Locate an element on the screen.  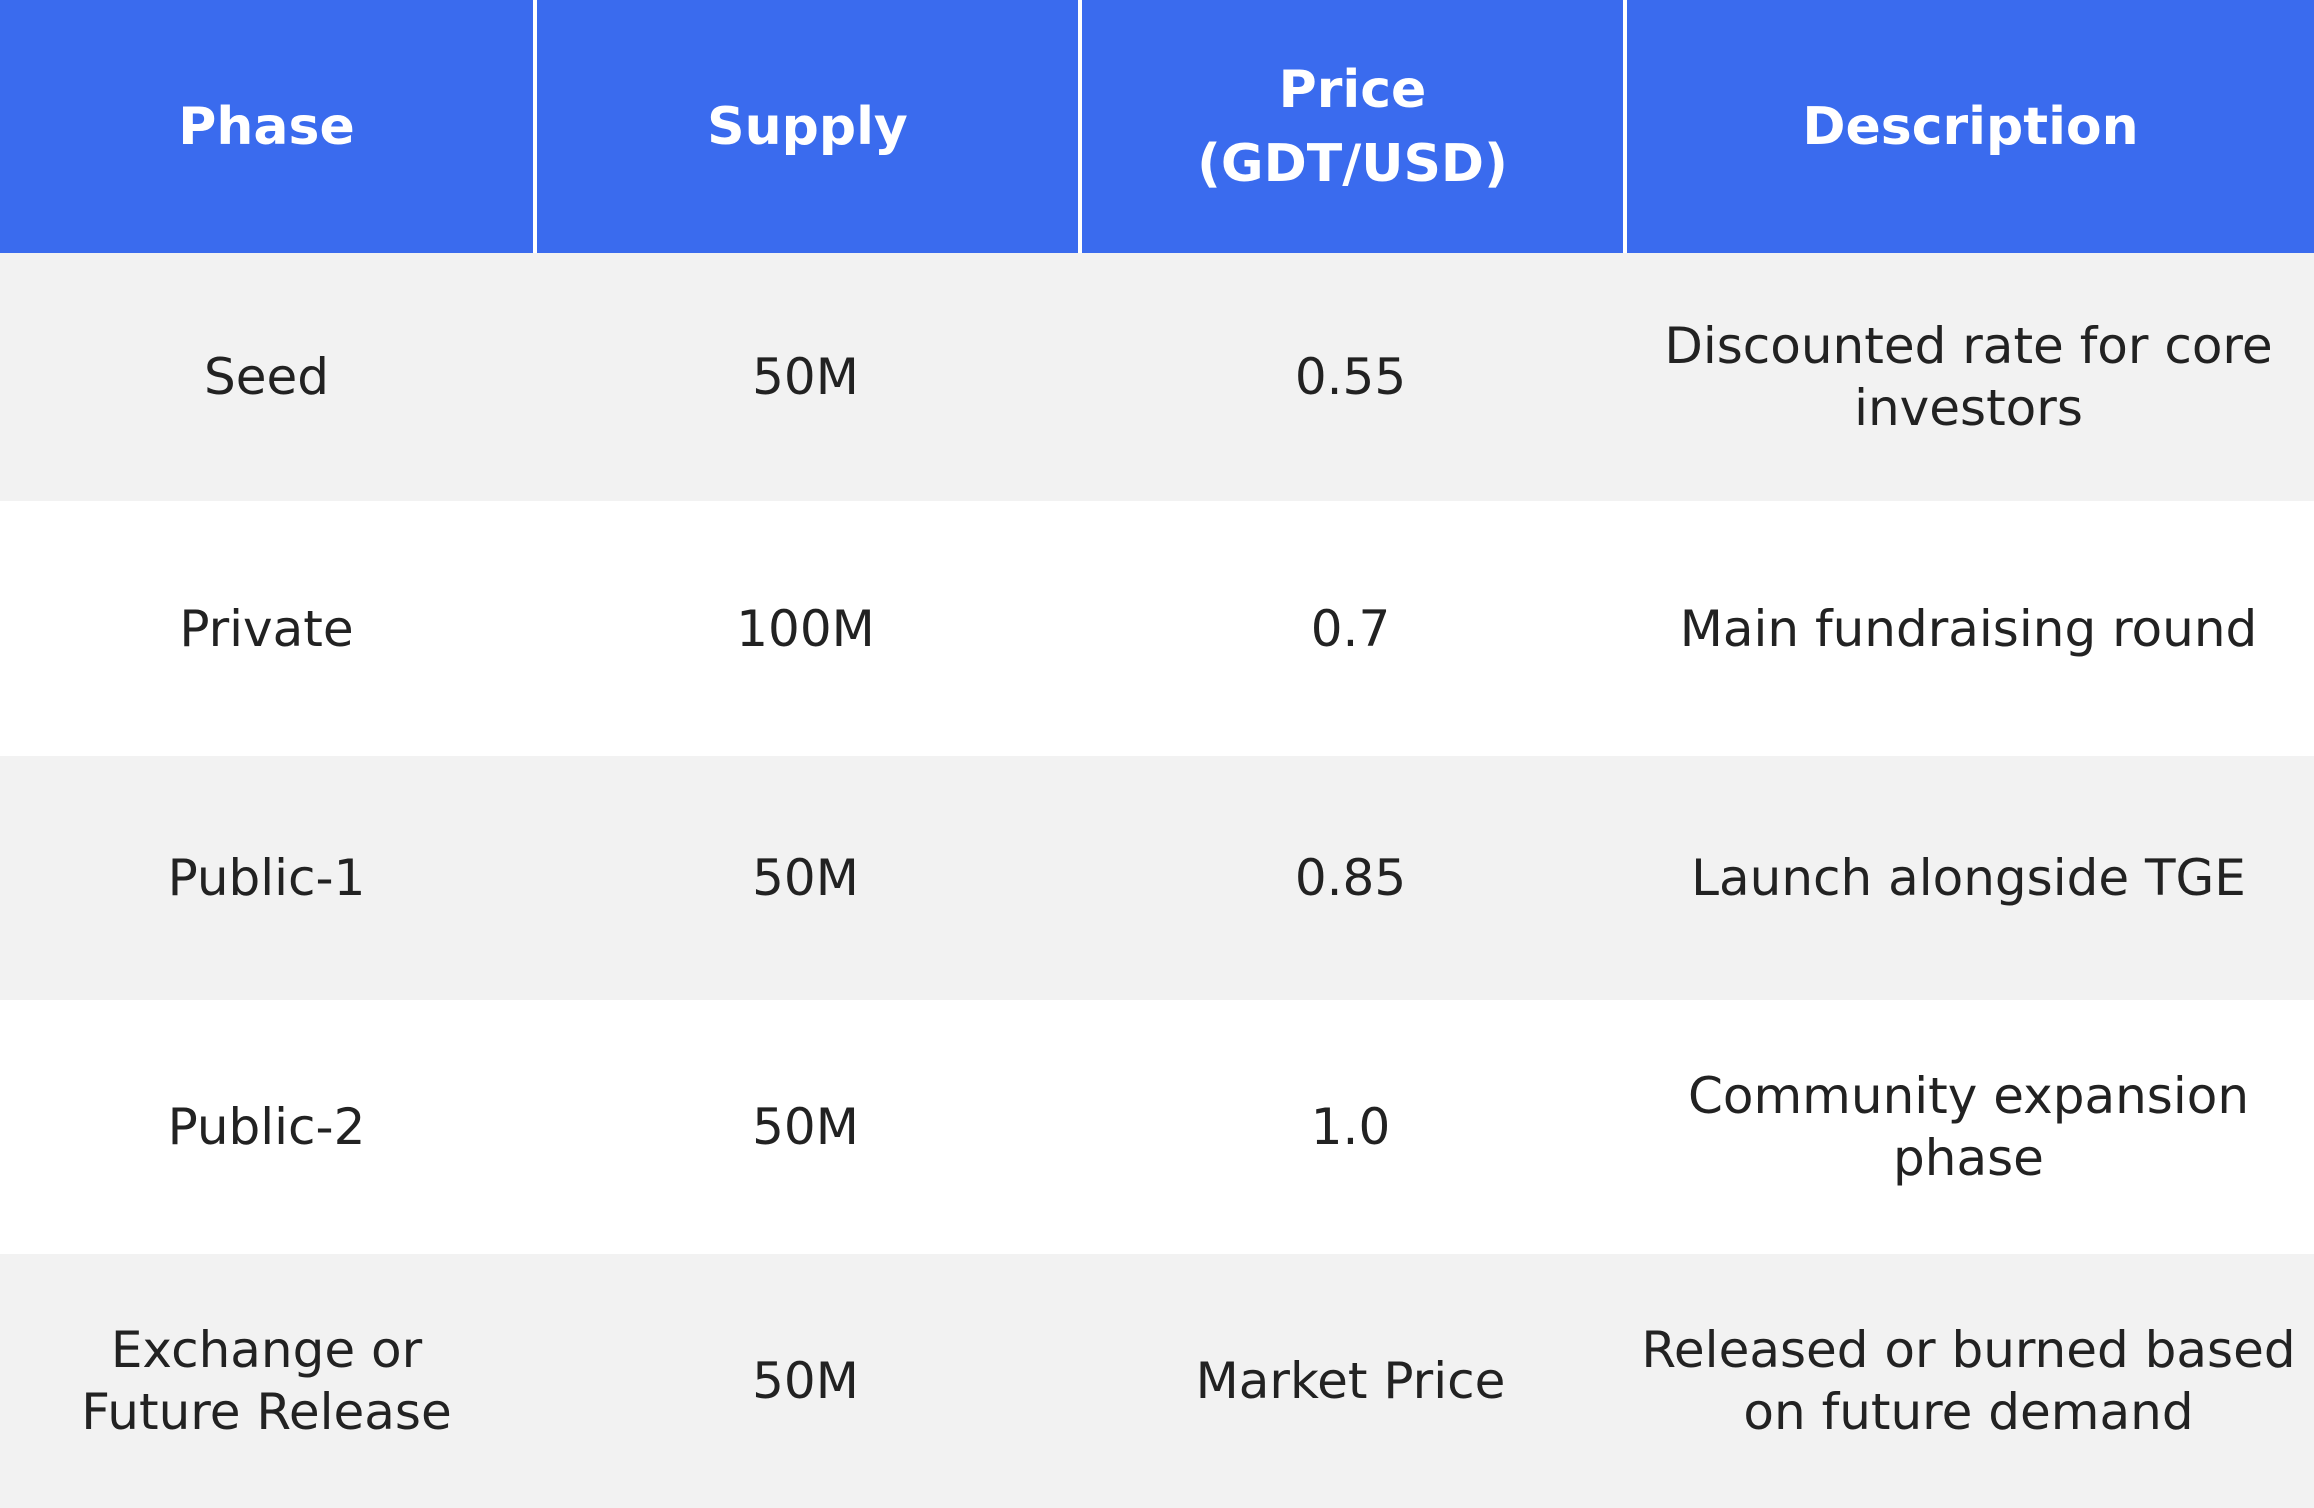
cell-price: 1.0 is located at coordinates (1350, 1127).